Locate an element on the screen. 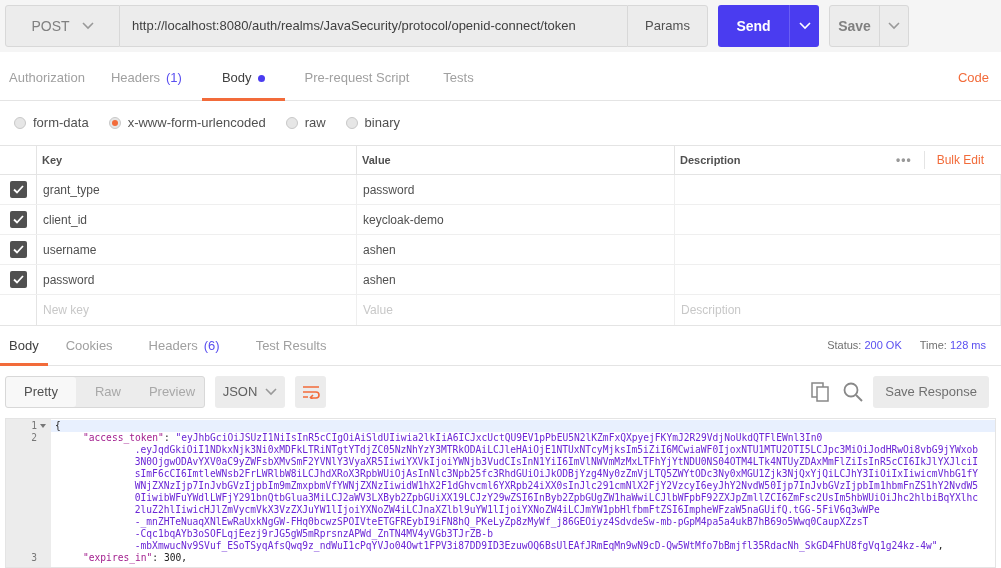 The height and width of the screenshot is (568, 1001). bulk-edit-link: Bulk Edit is located at coordinates (953, 160).